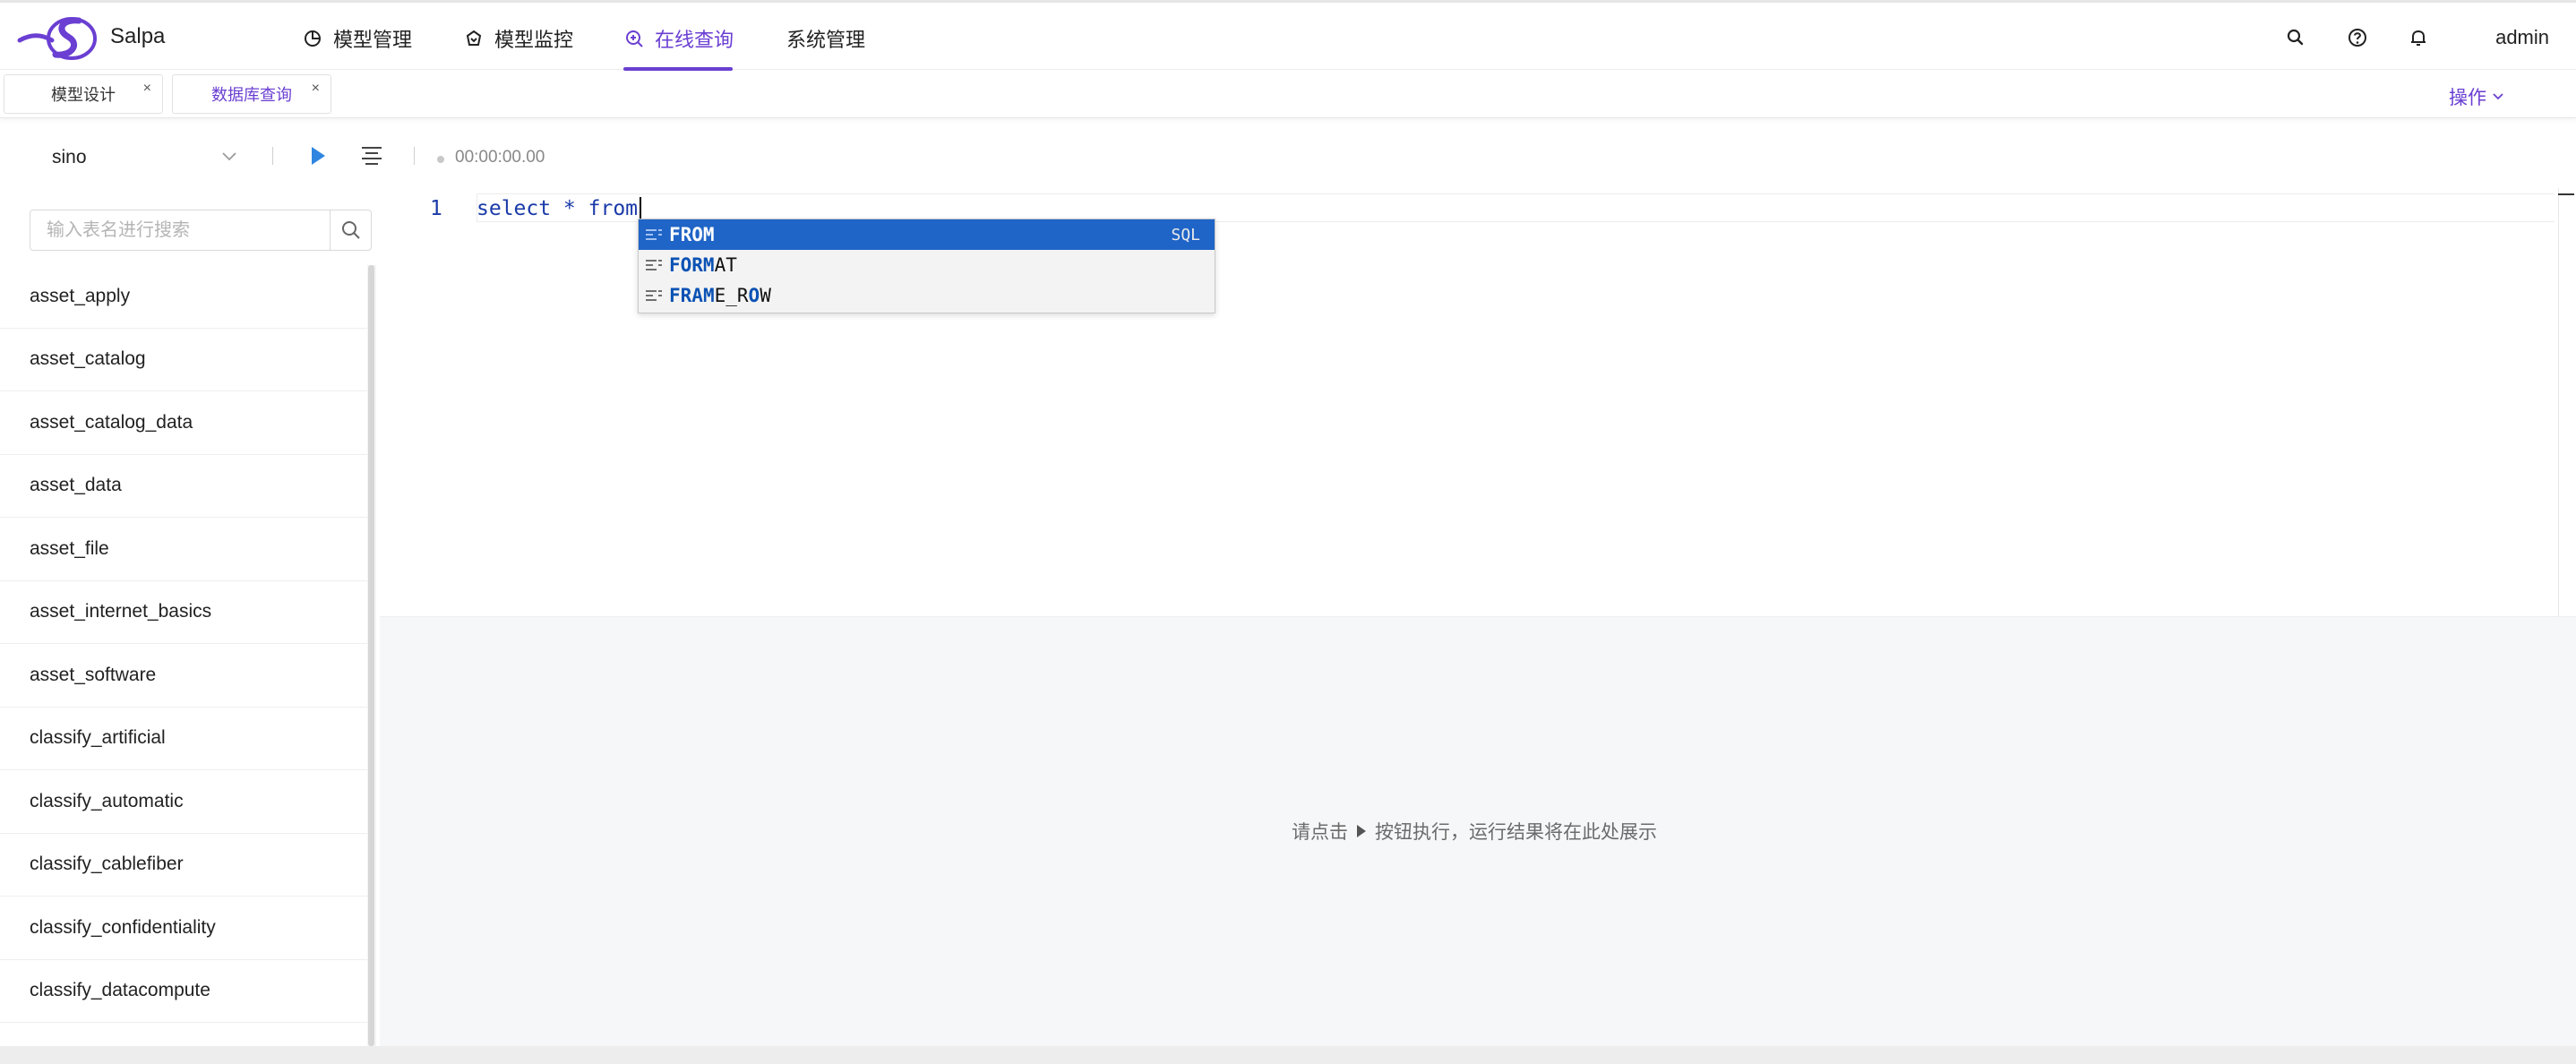 Image resolution: width=2576 pixels, height=1064 pixels. I want to click on suggestion-match: FR, so click(680, 296).